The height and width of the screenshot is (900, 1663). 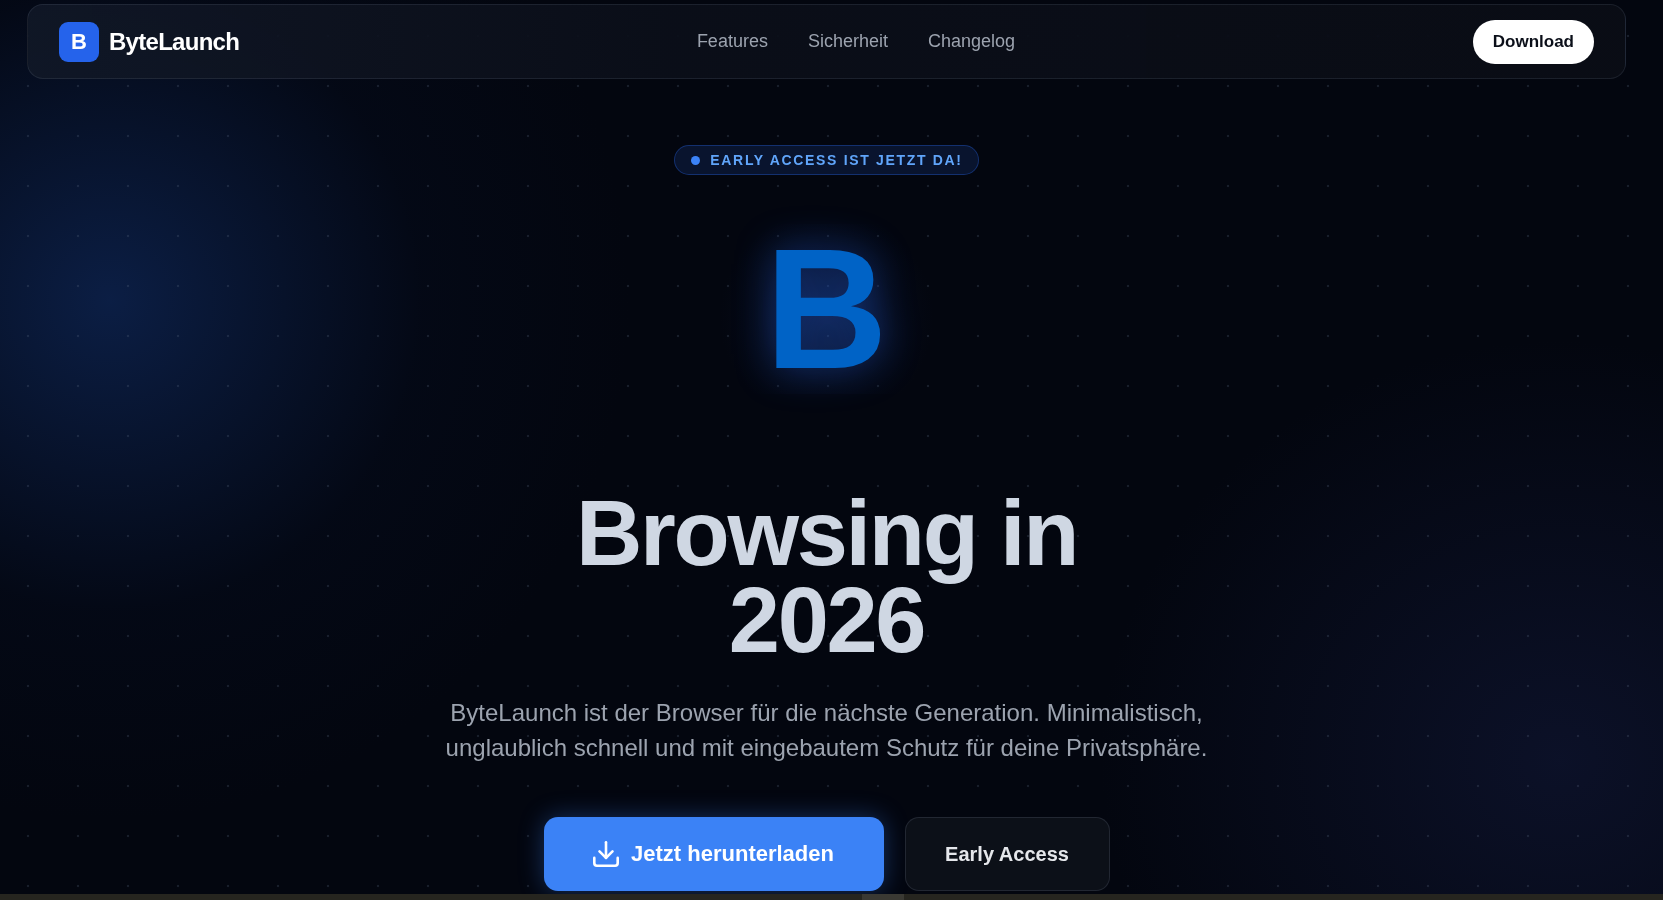 I want to click on download-icon, so click(x=606, y=854).